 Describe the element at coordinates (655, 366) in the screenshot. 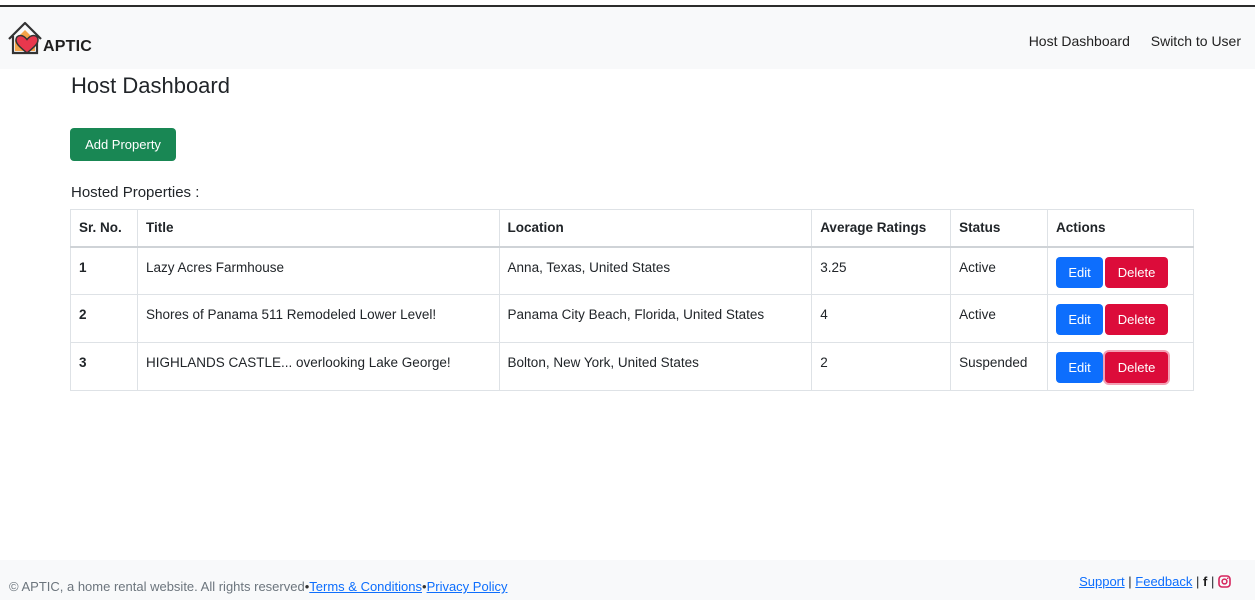

I see `cell-location: Bolton, New York, United States` at that location.